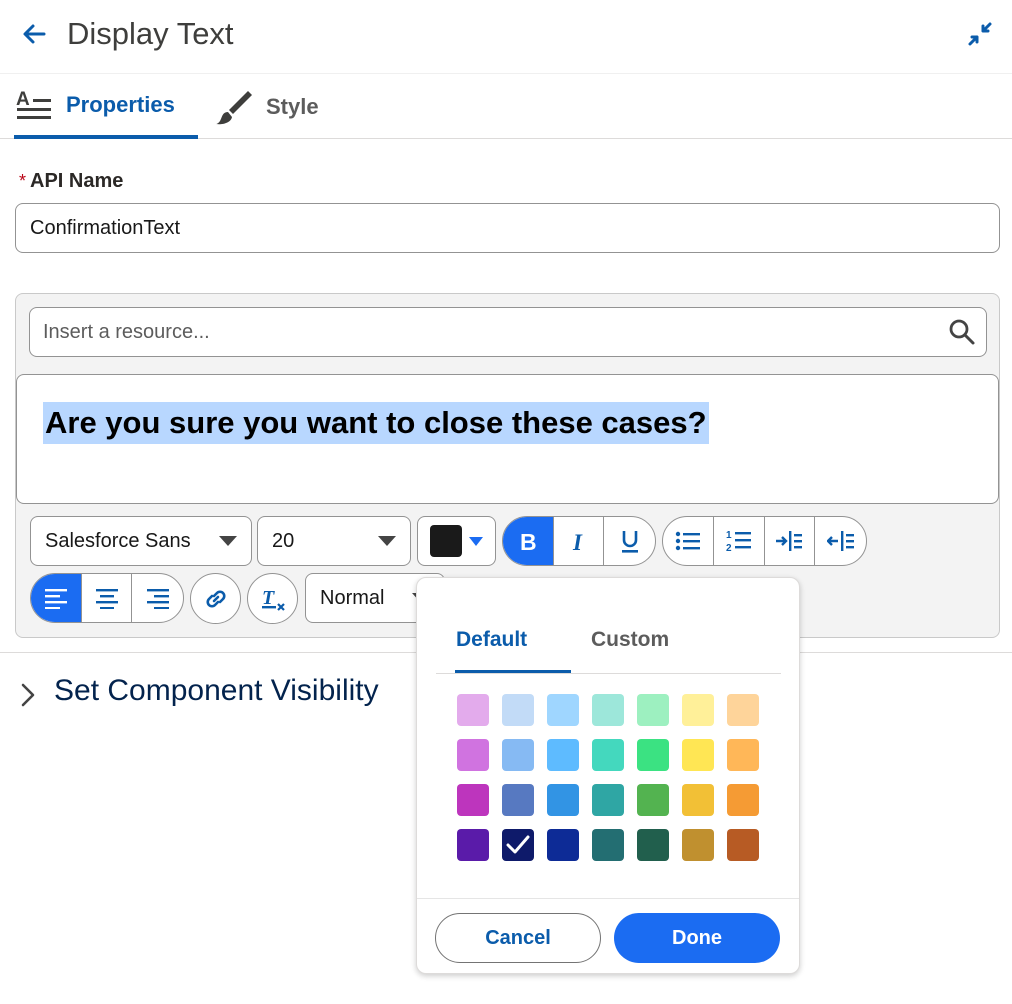 This screenshot has width=1012, height=1004. Describe the element at coordinates (334, 541) in the screenshot. I see `font-size-select: 20` at that location.